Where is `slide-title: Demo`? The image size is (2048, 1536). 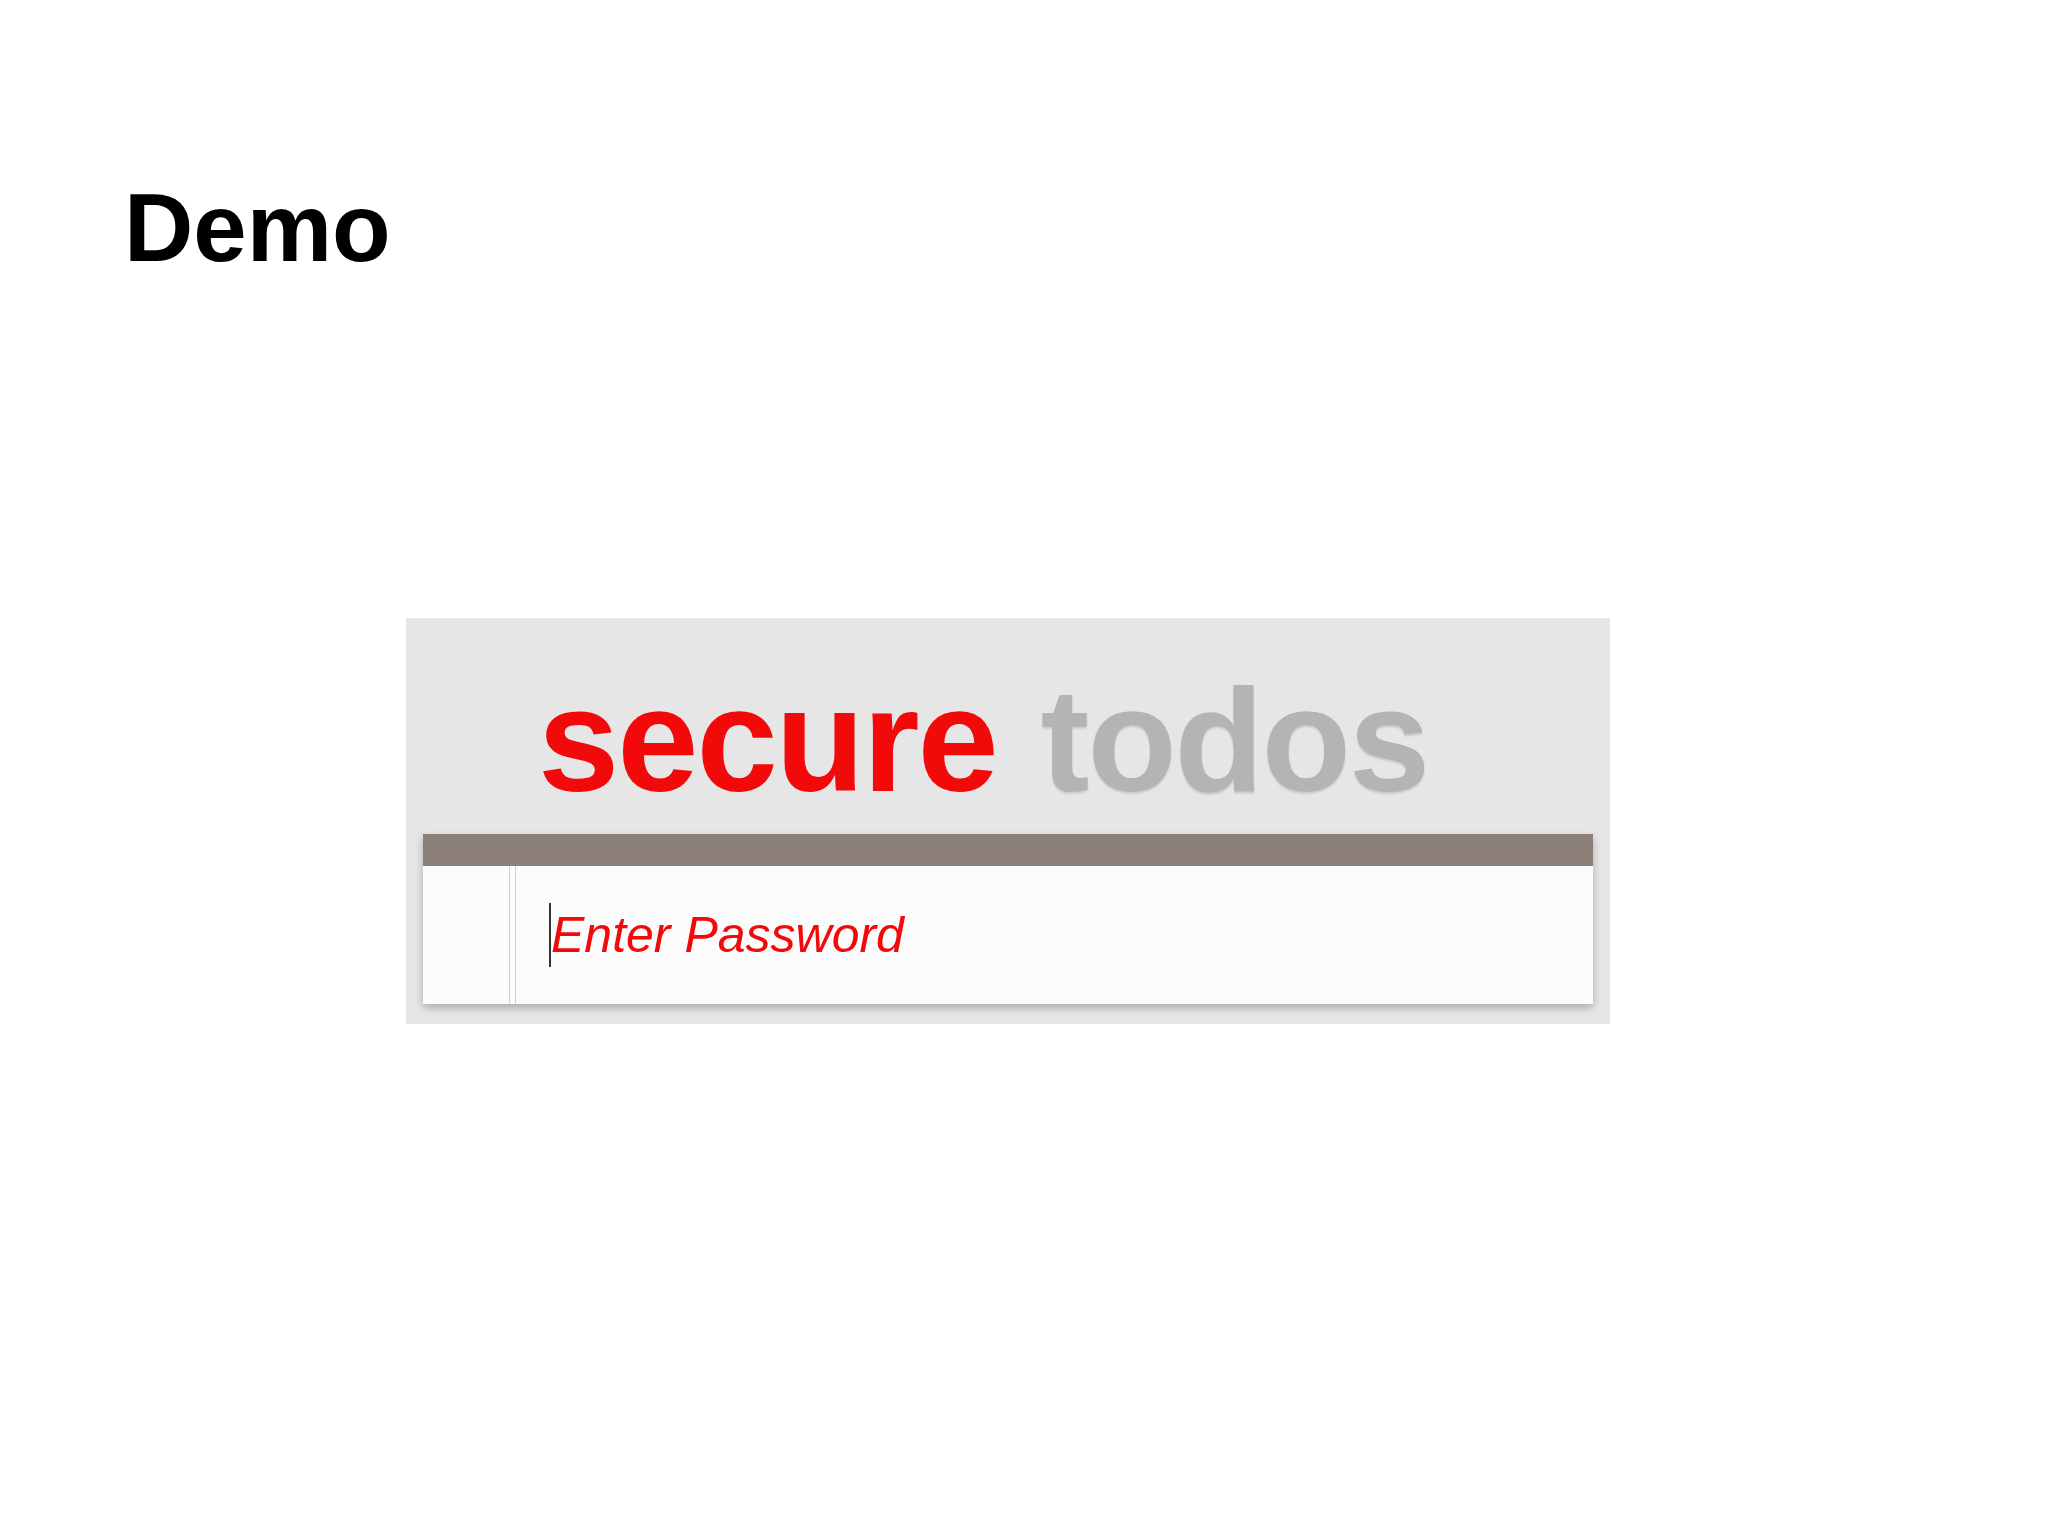 slide-title: Demo is located at coordinates (258, 228).